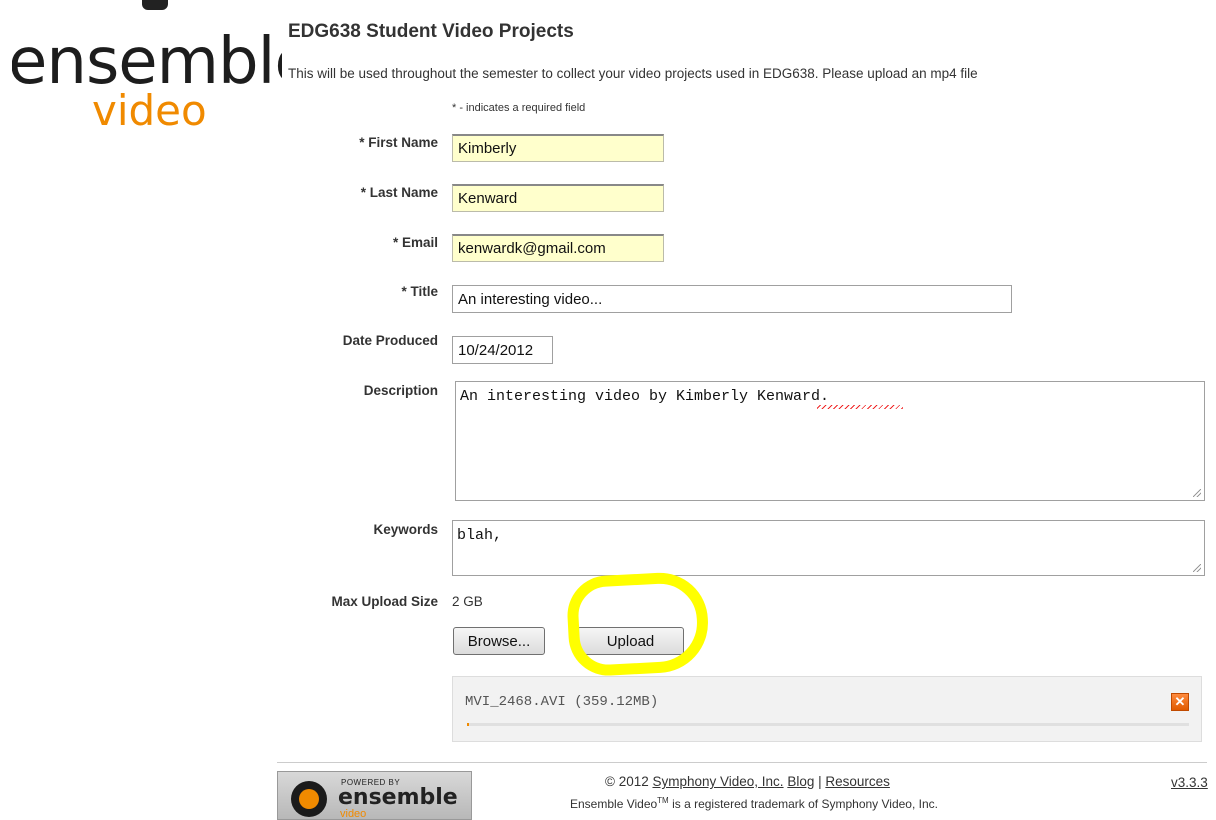  What do you see at coordinates (405, 529) in the screenshot?
I see `keywords-label: Keywords` at bounding box center [405, 529].